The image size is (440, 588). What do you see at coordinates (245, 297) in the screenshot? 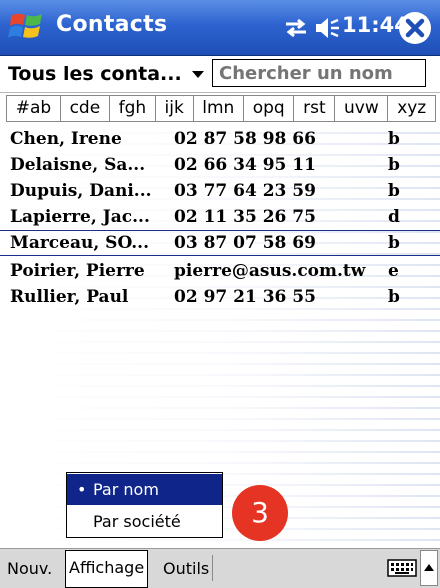
I see `contact-phone: 02 97 21 36 55` at bounding box center [245, 297].